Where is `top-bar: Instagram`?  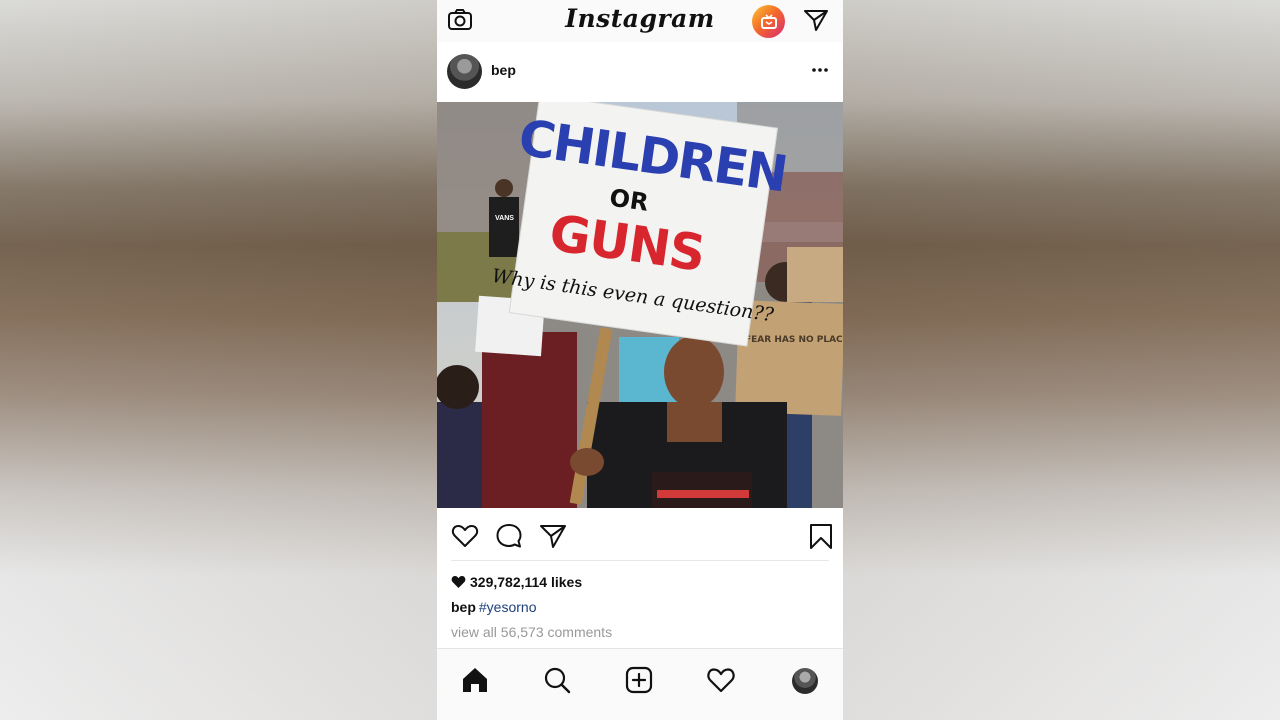
top-bar: Instagram is located at coordinates (640, 21).